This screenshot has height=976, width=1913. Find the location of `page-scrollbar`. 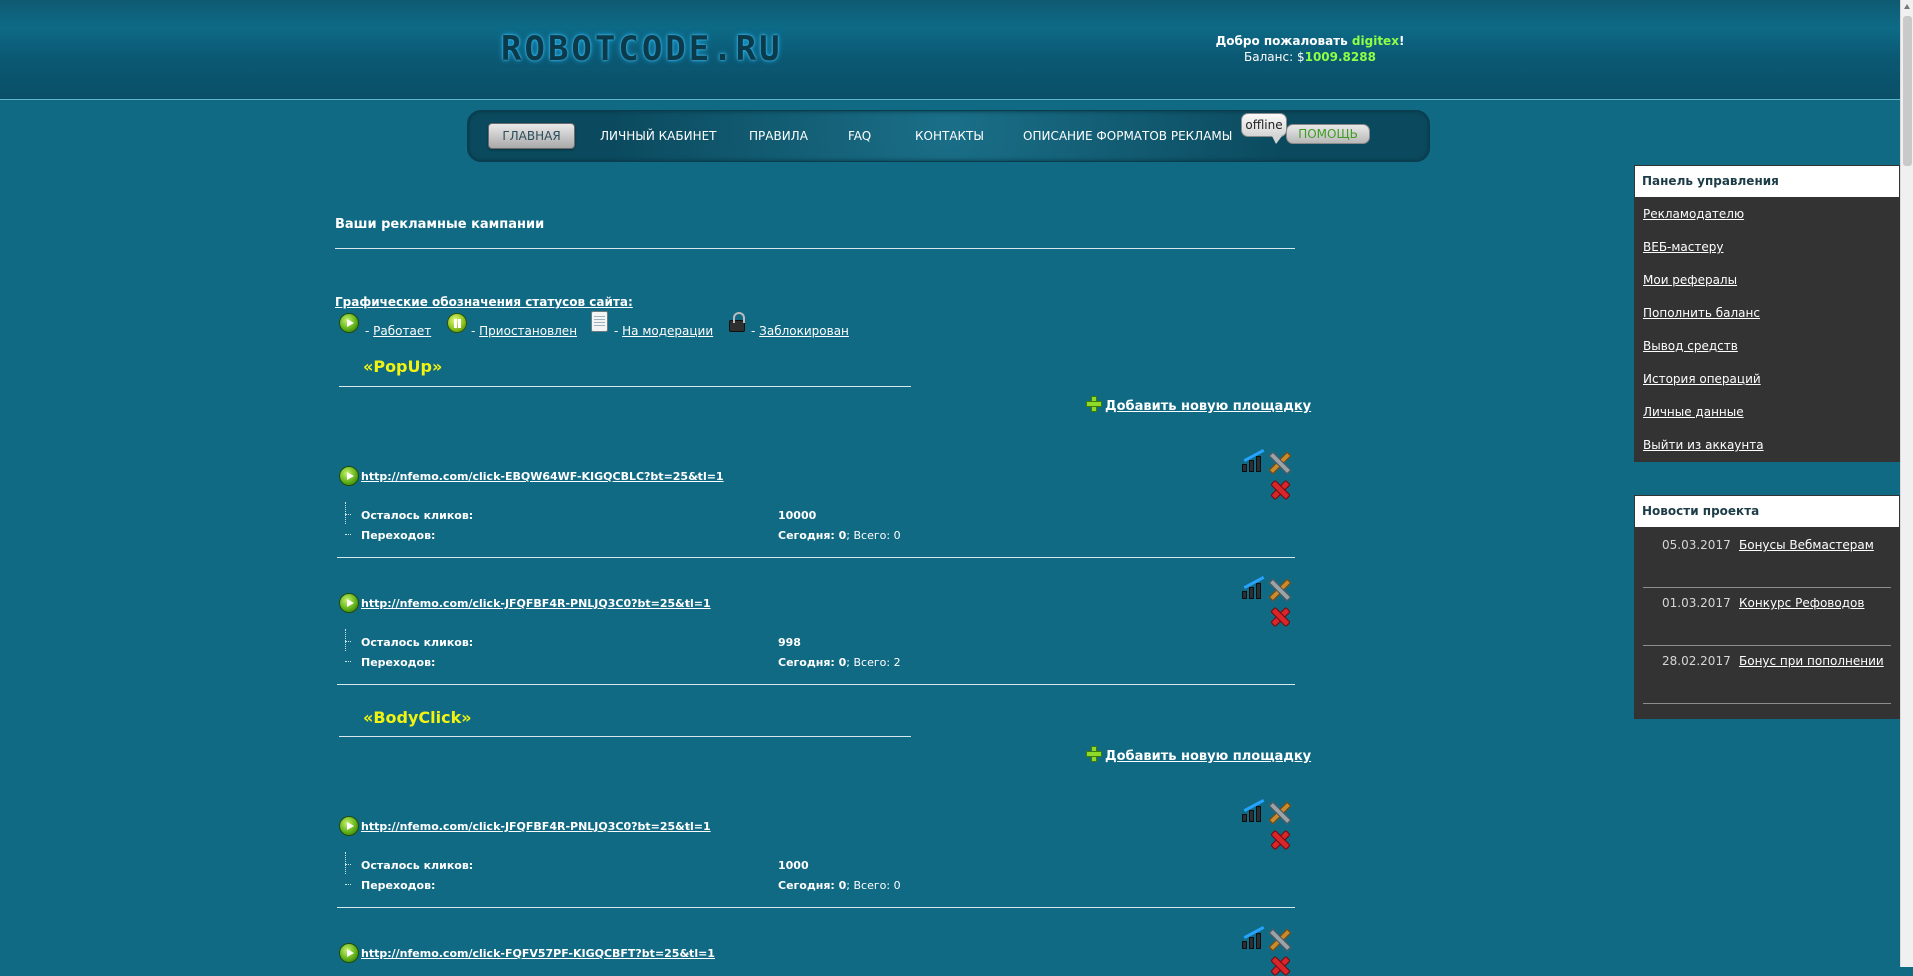

page-scrollbar is located at coordinates (1906, 483).